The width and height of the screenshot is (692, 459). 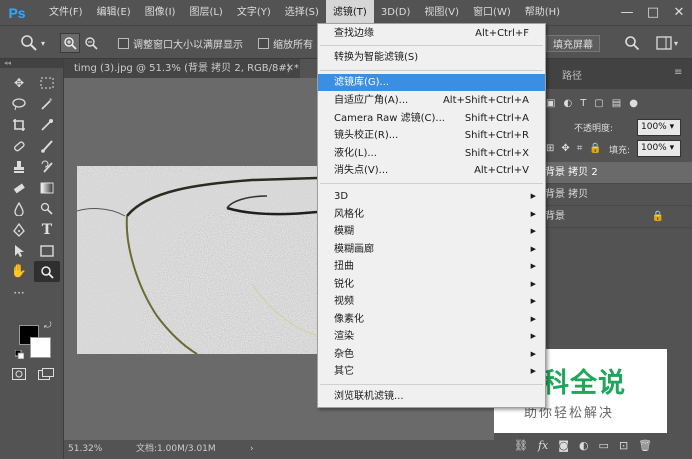 What do you see at coordinates (653, 12) in the screenshot?
I see `restore-button: □` at bounding box center [653, 12].